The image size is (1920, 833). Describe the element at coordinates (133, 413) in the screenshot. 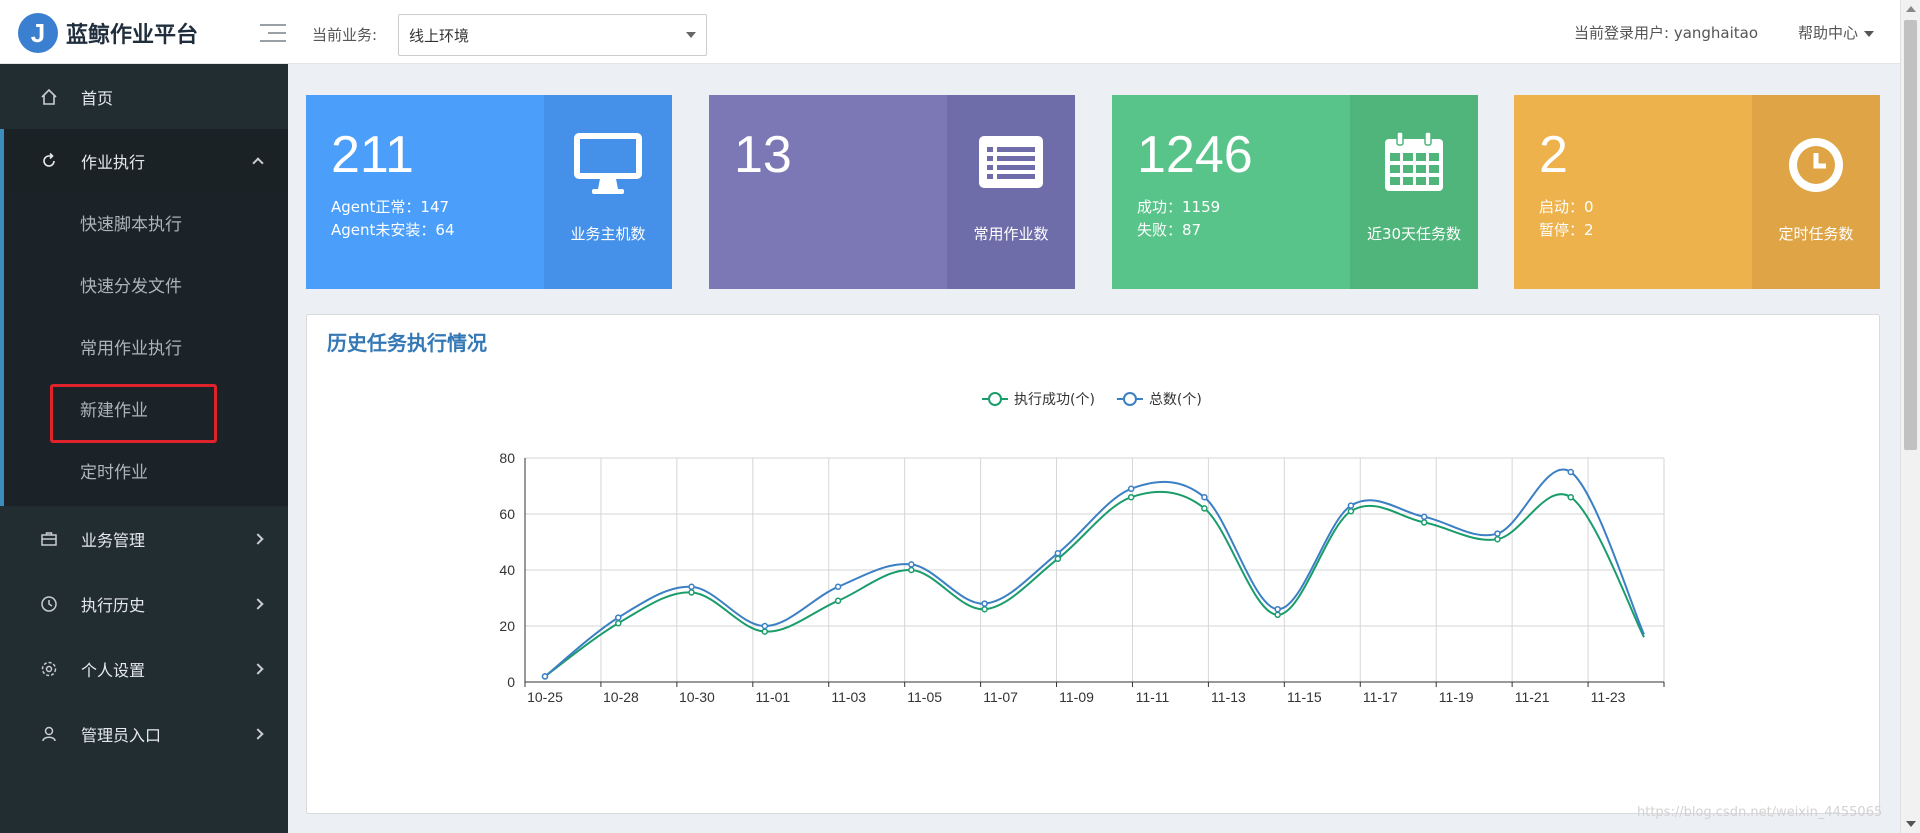

I see `highlight-box` at that location.